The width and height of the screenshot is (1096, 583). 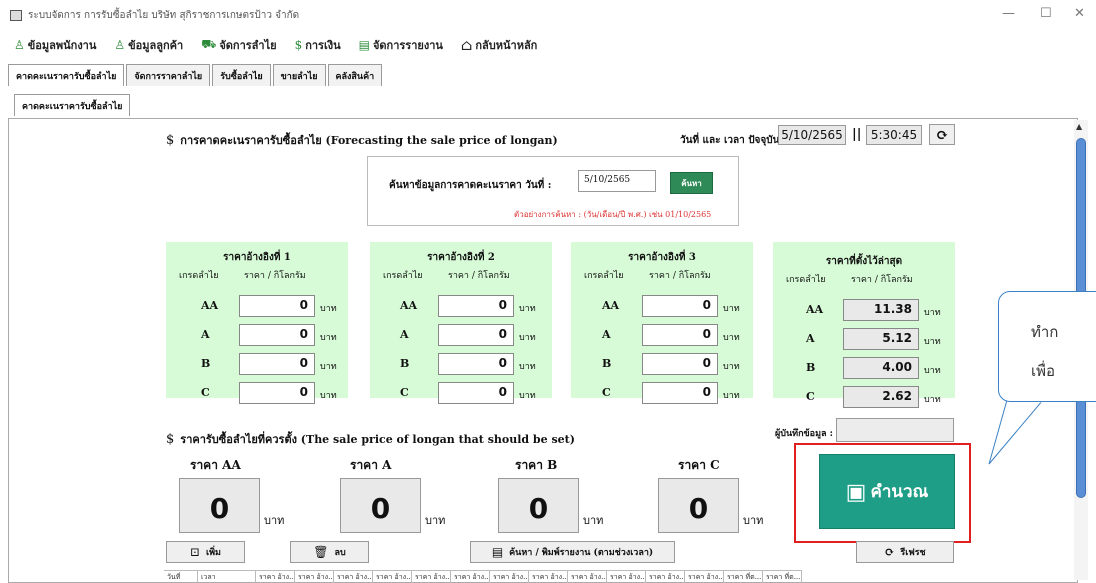 I want to click on users-icon: ♙, so click(x=19, y=45).